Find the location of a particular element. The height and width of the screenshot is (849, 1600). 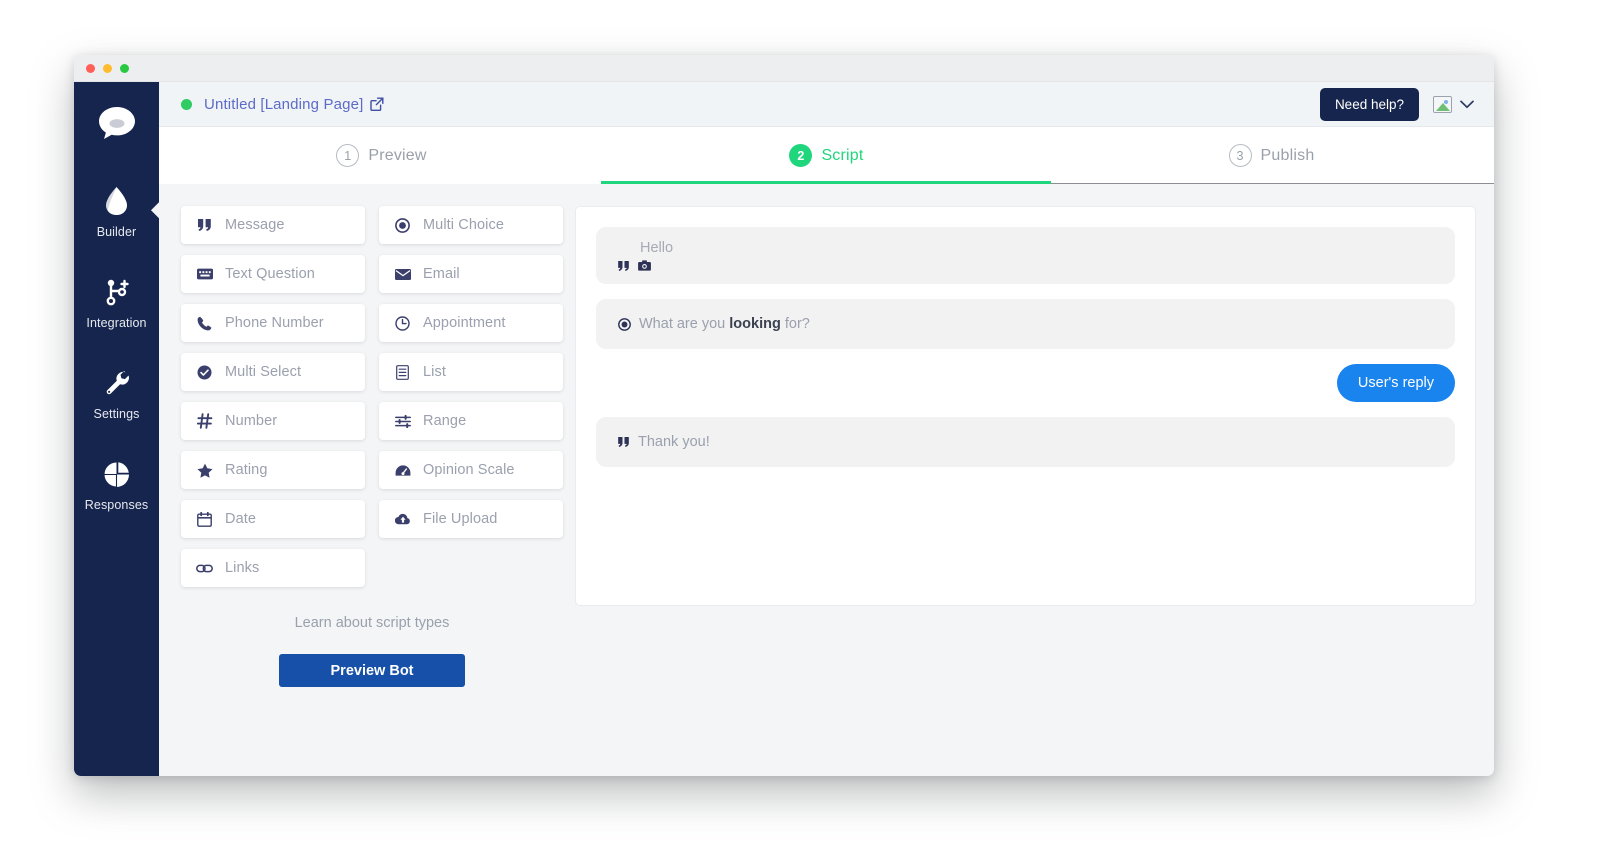

script-type-phone-number: Phone Number is located at coordinates (273, 323).